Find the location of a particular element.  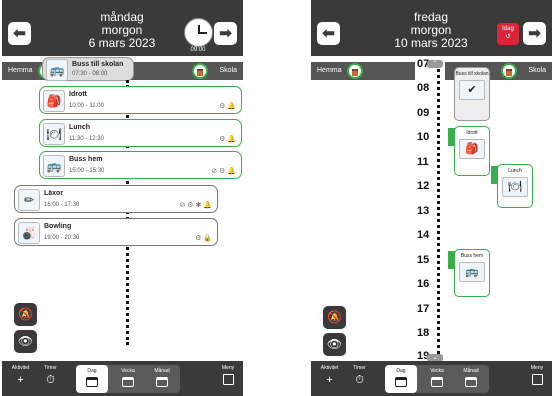

timeline is located at coordinates (438, 211).